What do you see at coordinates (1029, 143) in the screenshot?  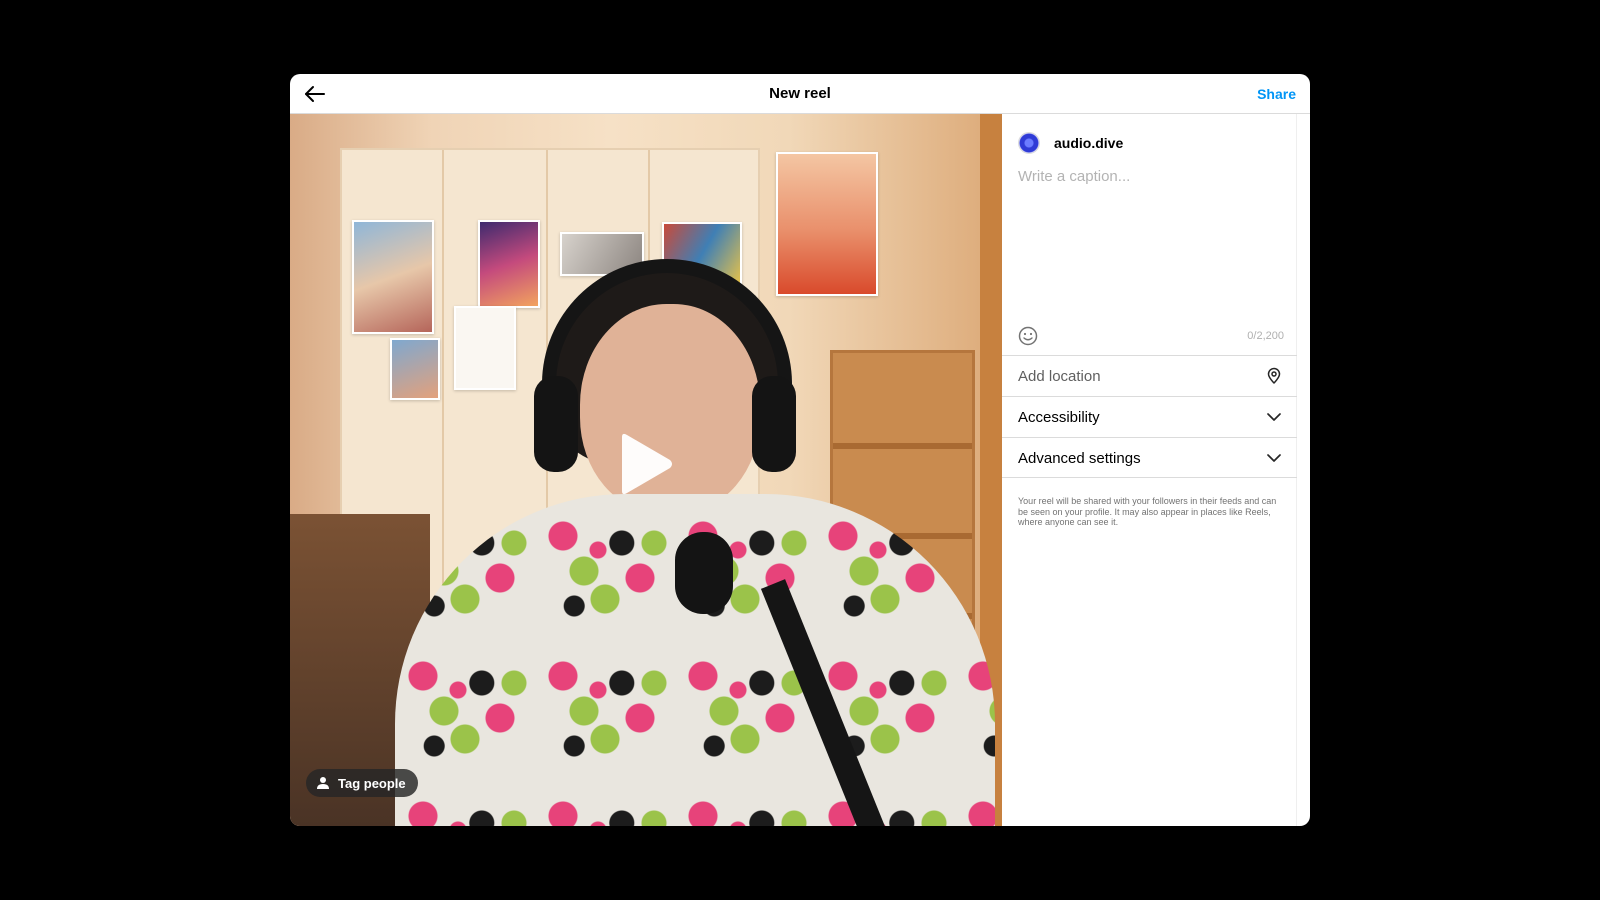 I see `avatar` at bounding box center [1029, 143].